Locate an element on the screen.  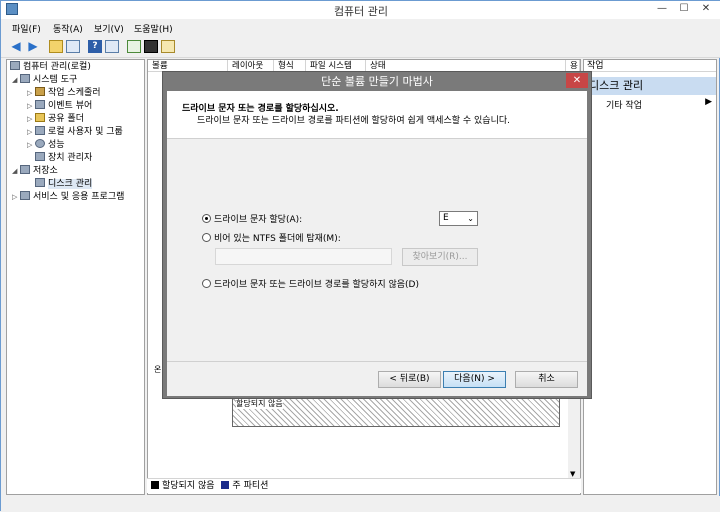
computer-icon is located at coordinates (15, 65).